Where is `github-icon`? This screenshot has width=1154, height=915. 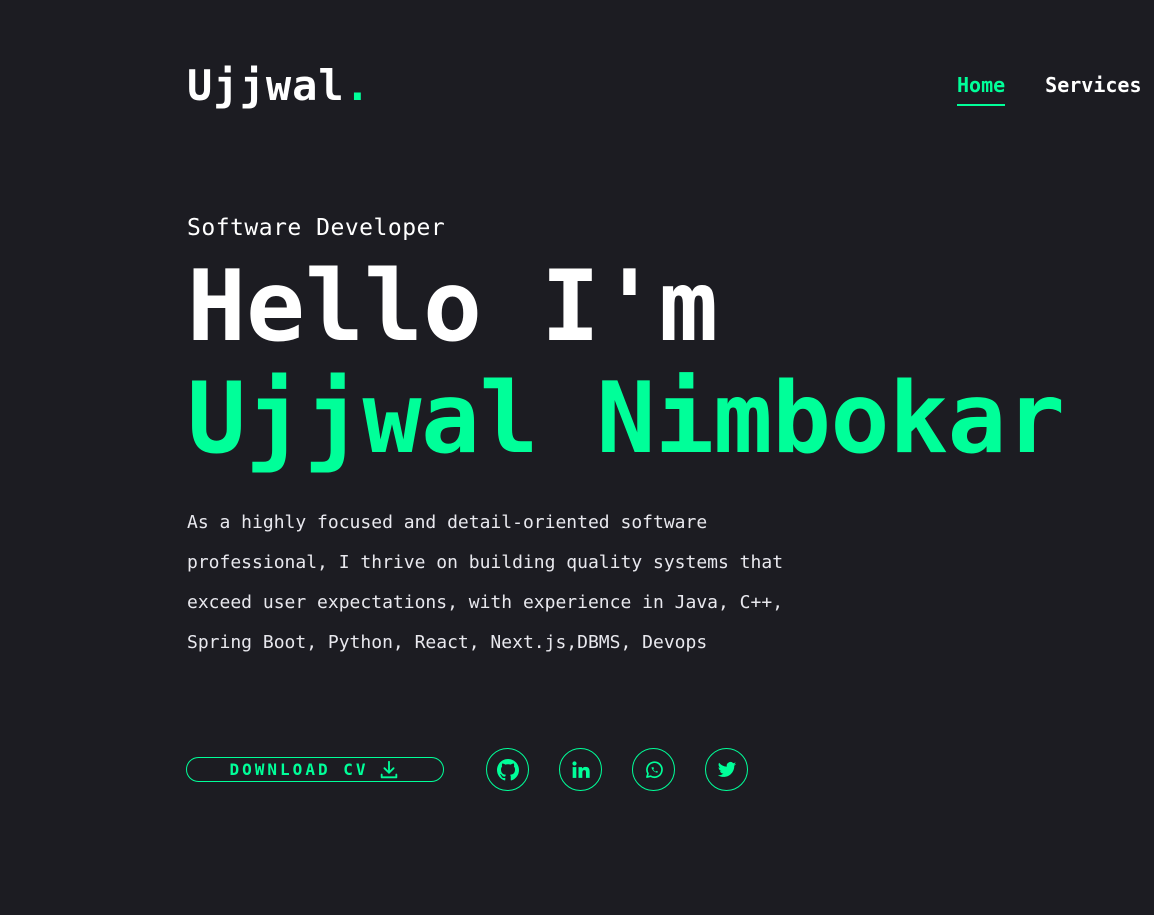 github-icon is located at coordinates (507, 769).